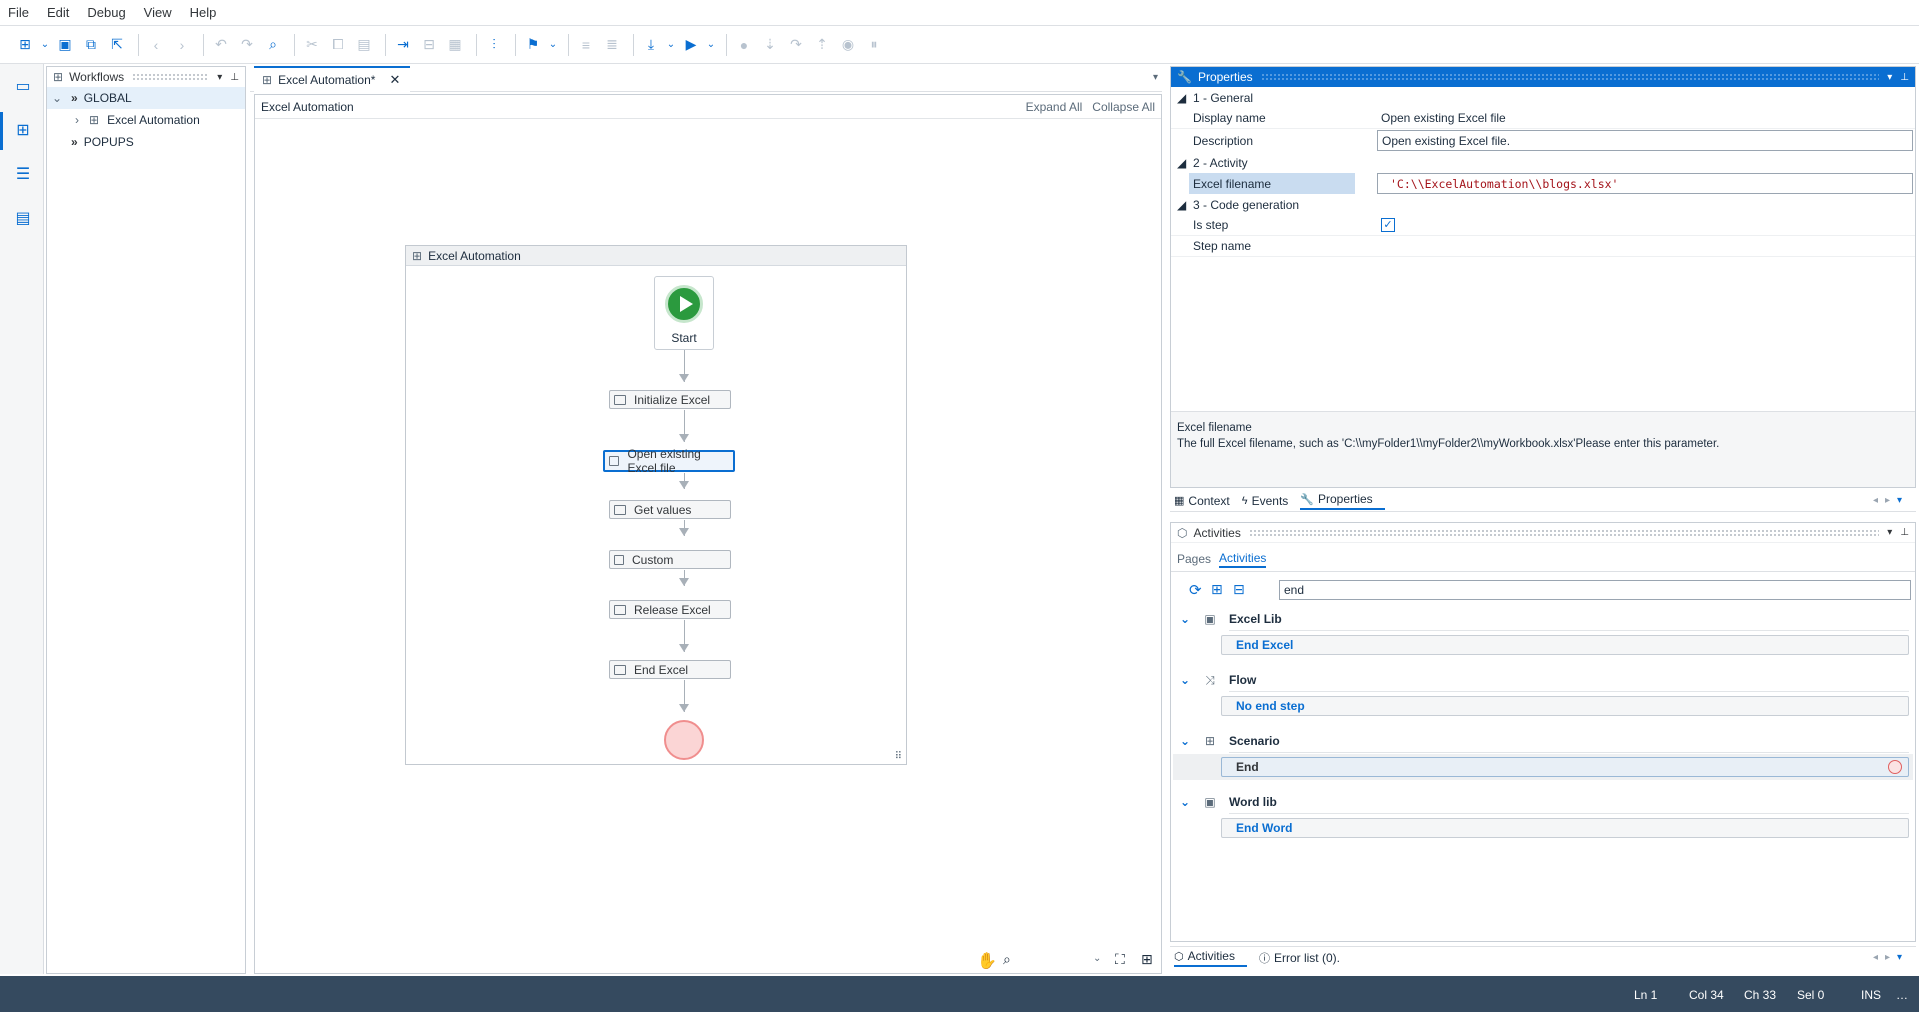 This screenshot has height=1015, width=1919. Describe the element at coordinates (23, 219) in the screenshot. I see `document-view-icon: ▤` at that location.